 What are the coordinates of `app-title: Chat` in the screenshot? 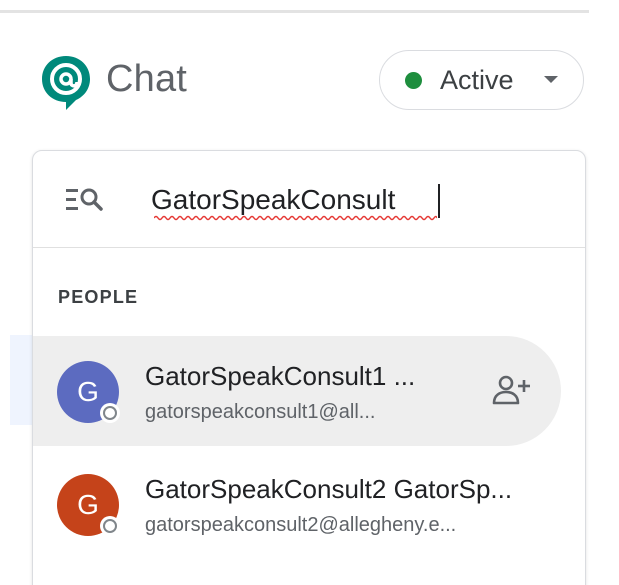 It's located at (147, 79).